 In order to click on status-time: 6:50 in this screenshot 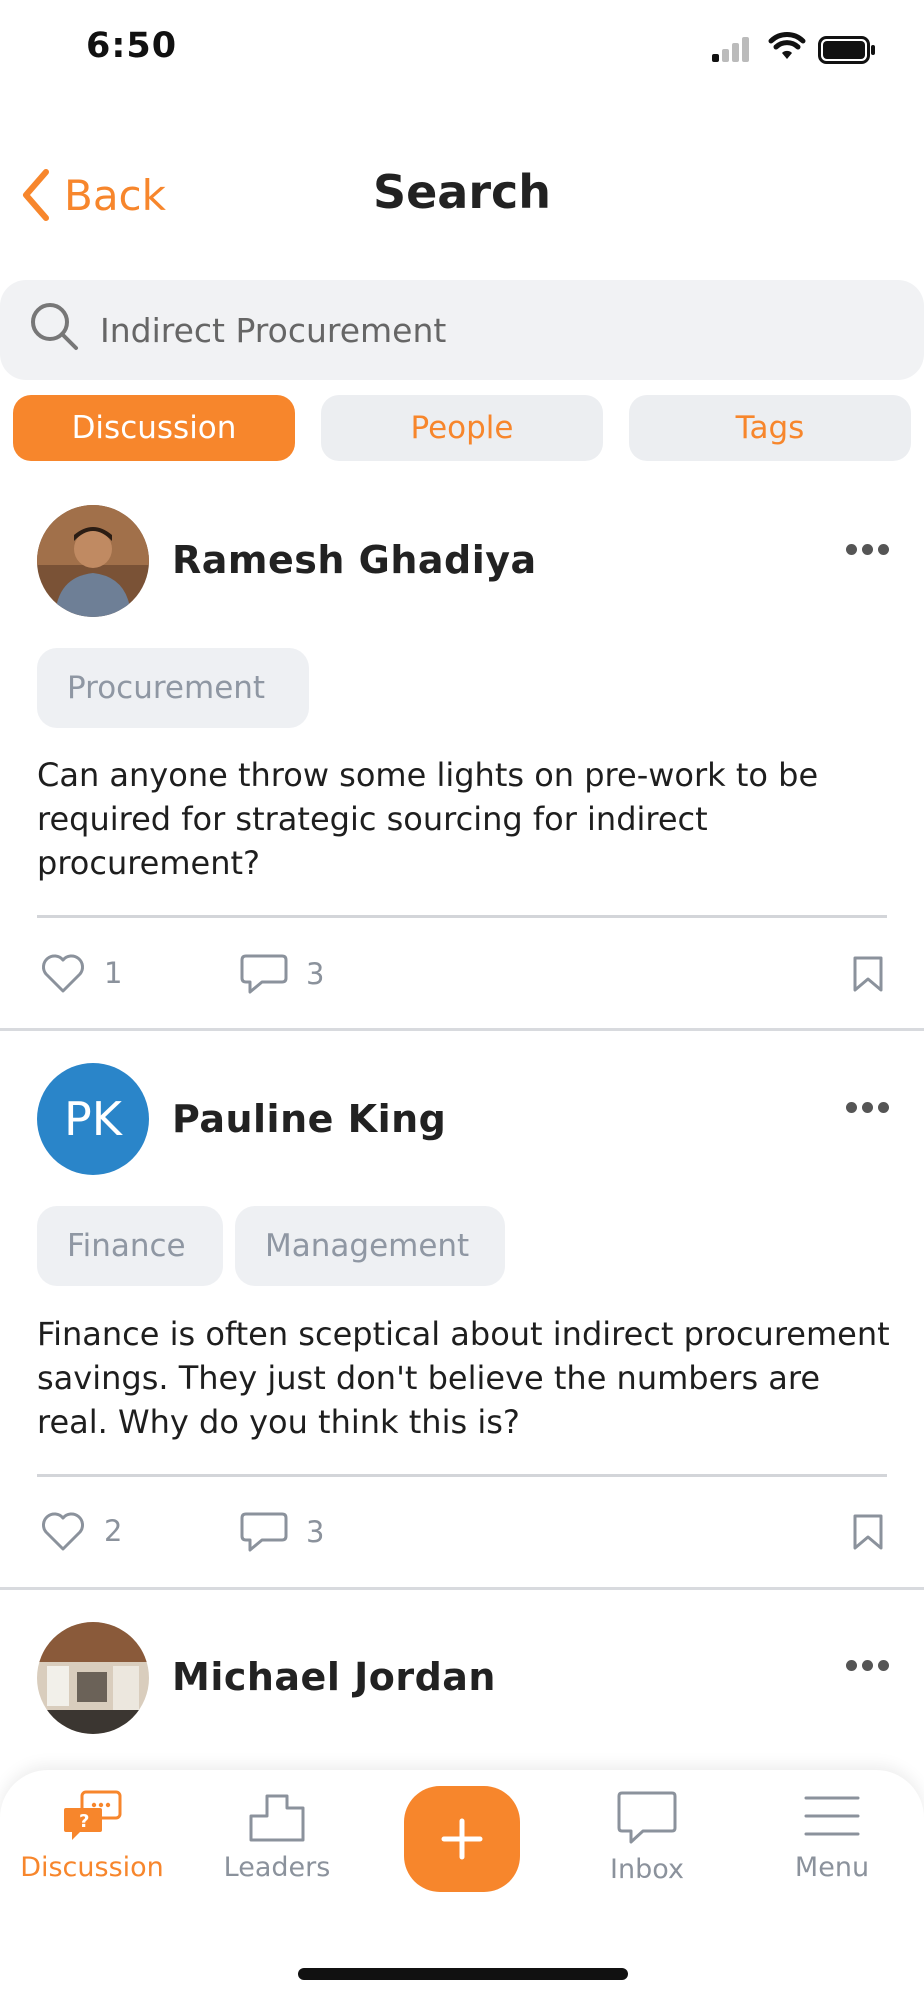, I will do `click(132, 46)`.